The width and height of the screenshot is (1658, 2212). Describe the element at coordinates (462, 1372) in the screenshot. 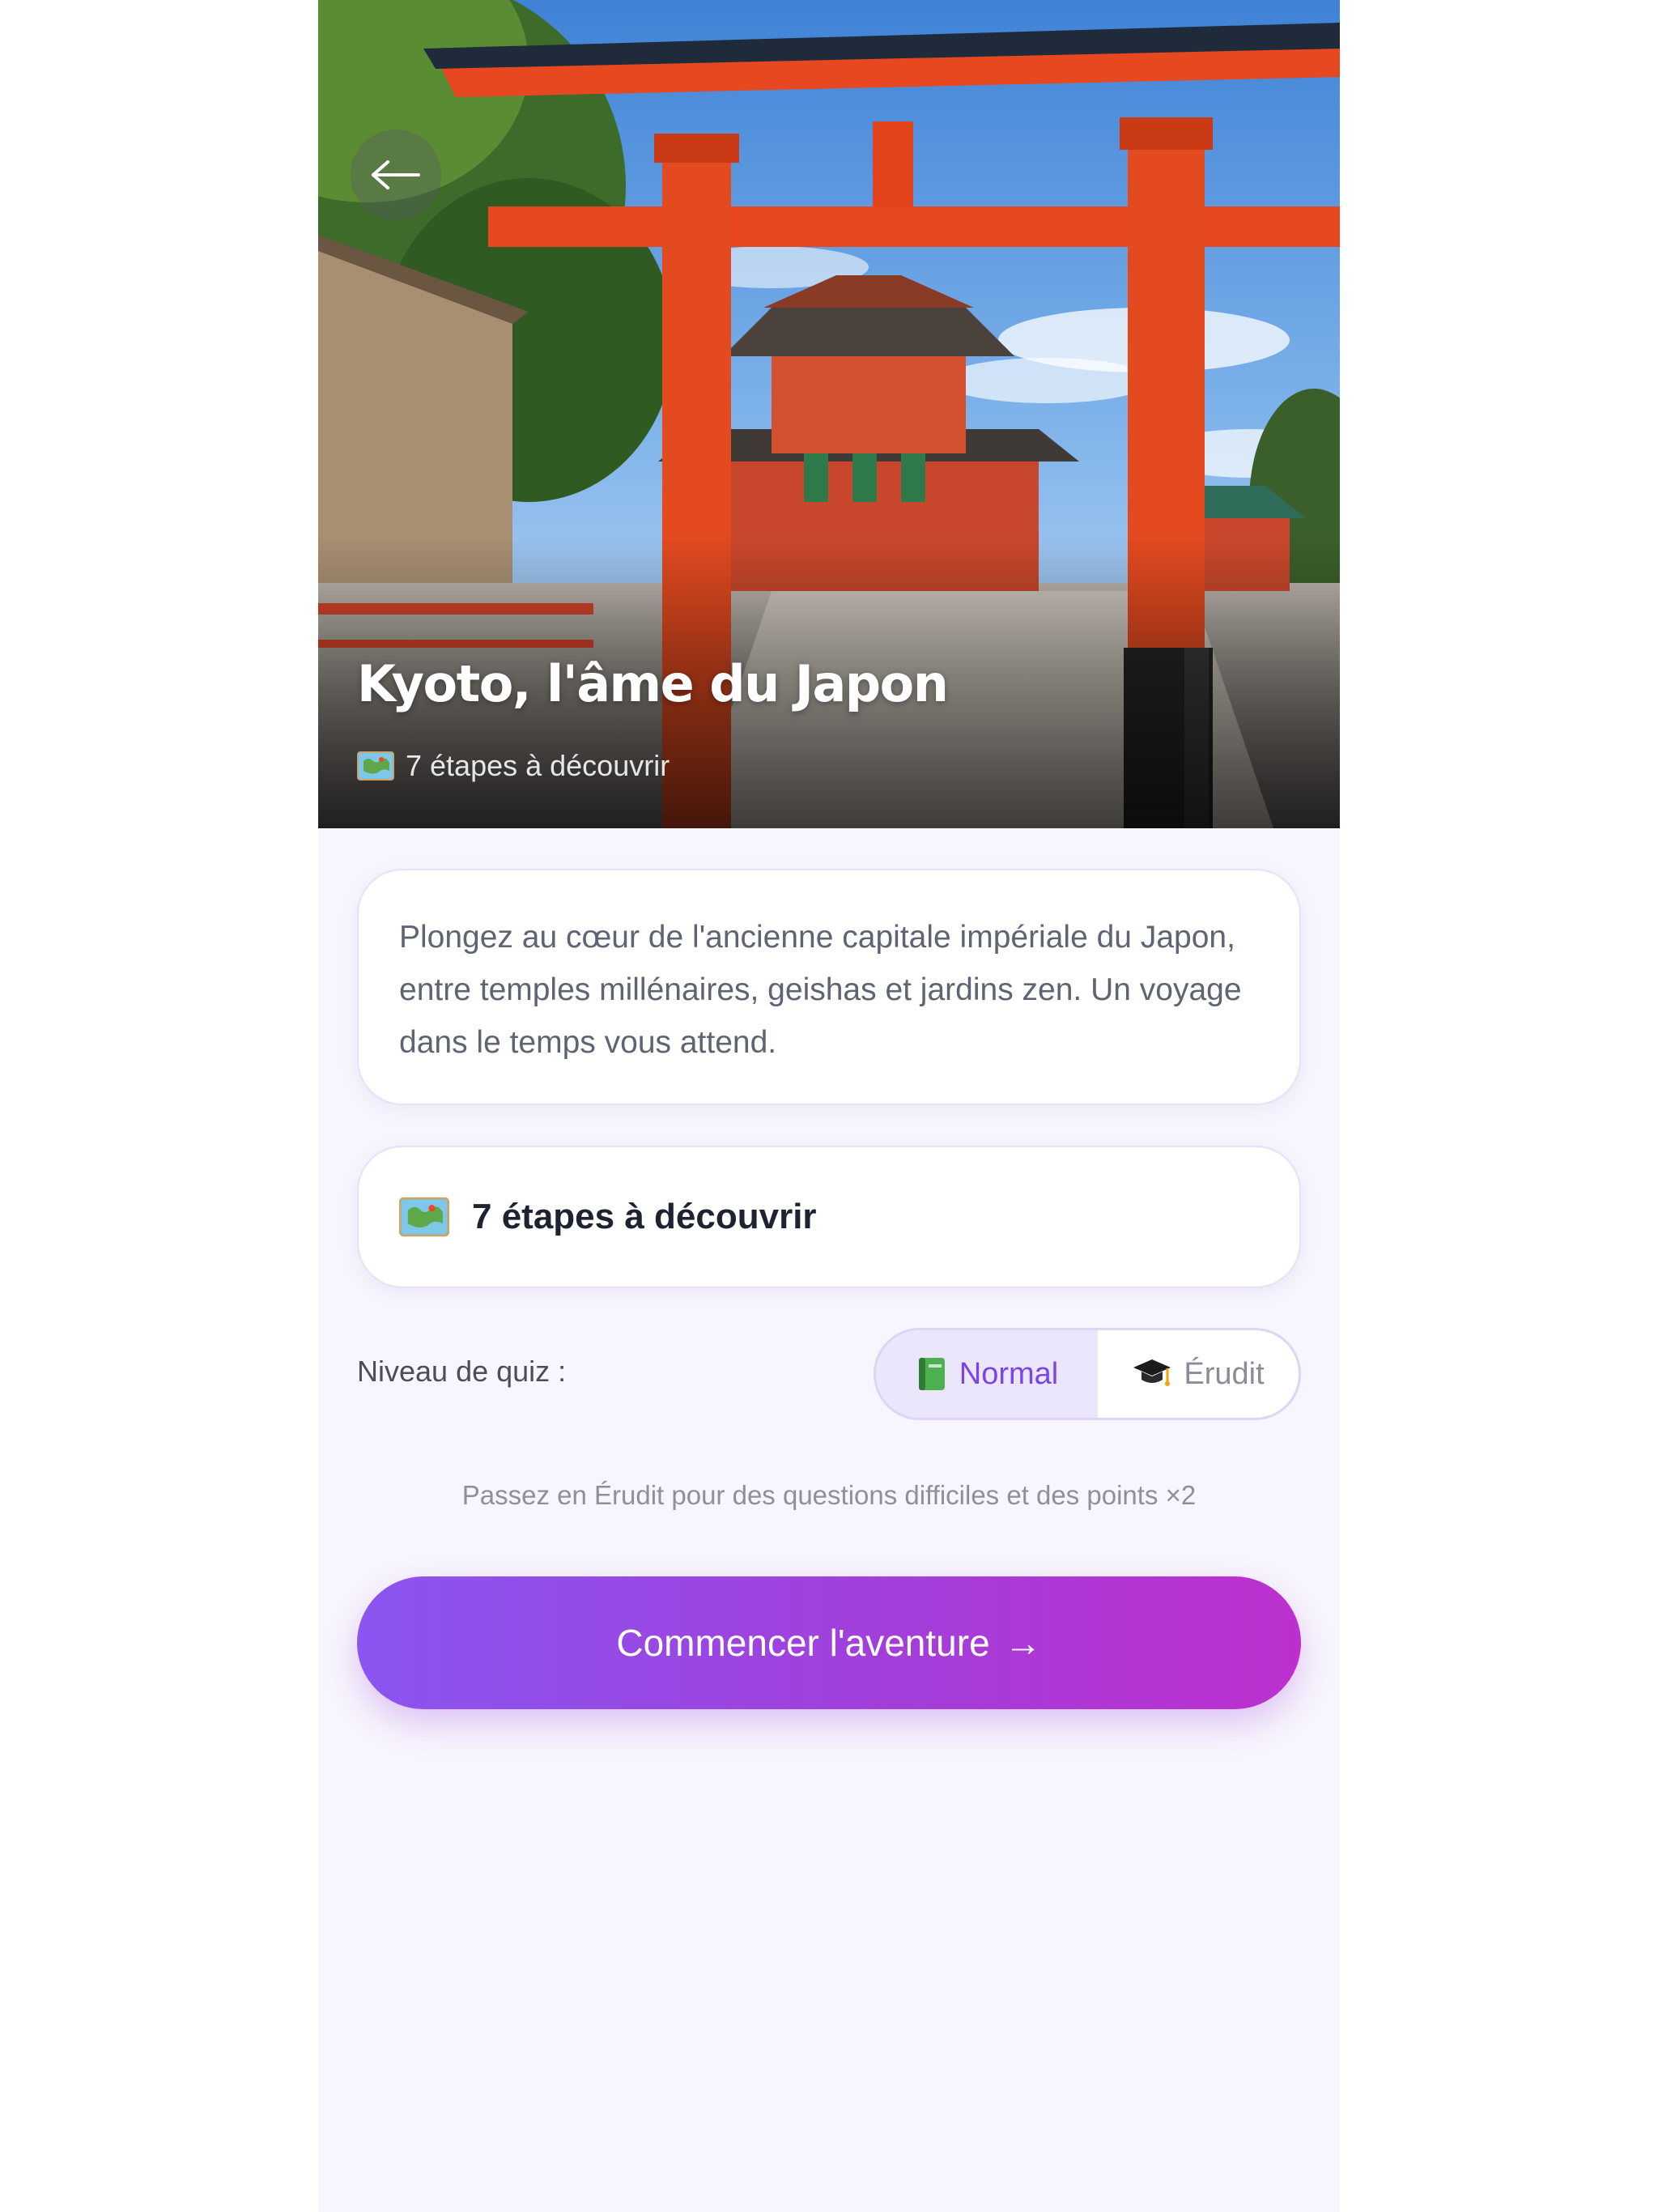

I see `quiz-level-label: Niveau de quiz :` at that location.